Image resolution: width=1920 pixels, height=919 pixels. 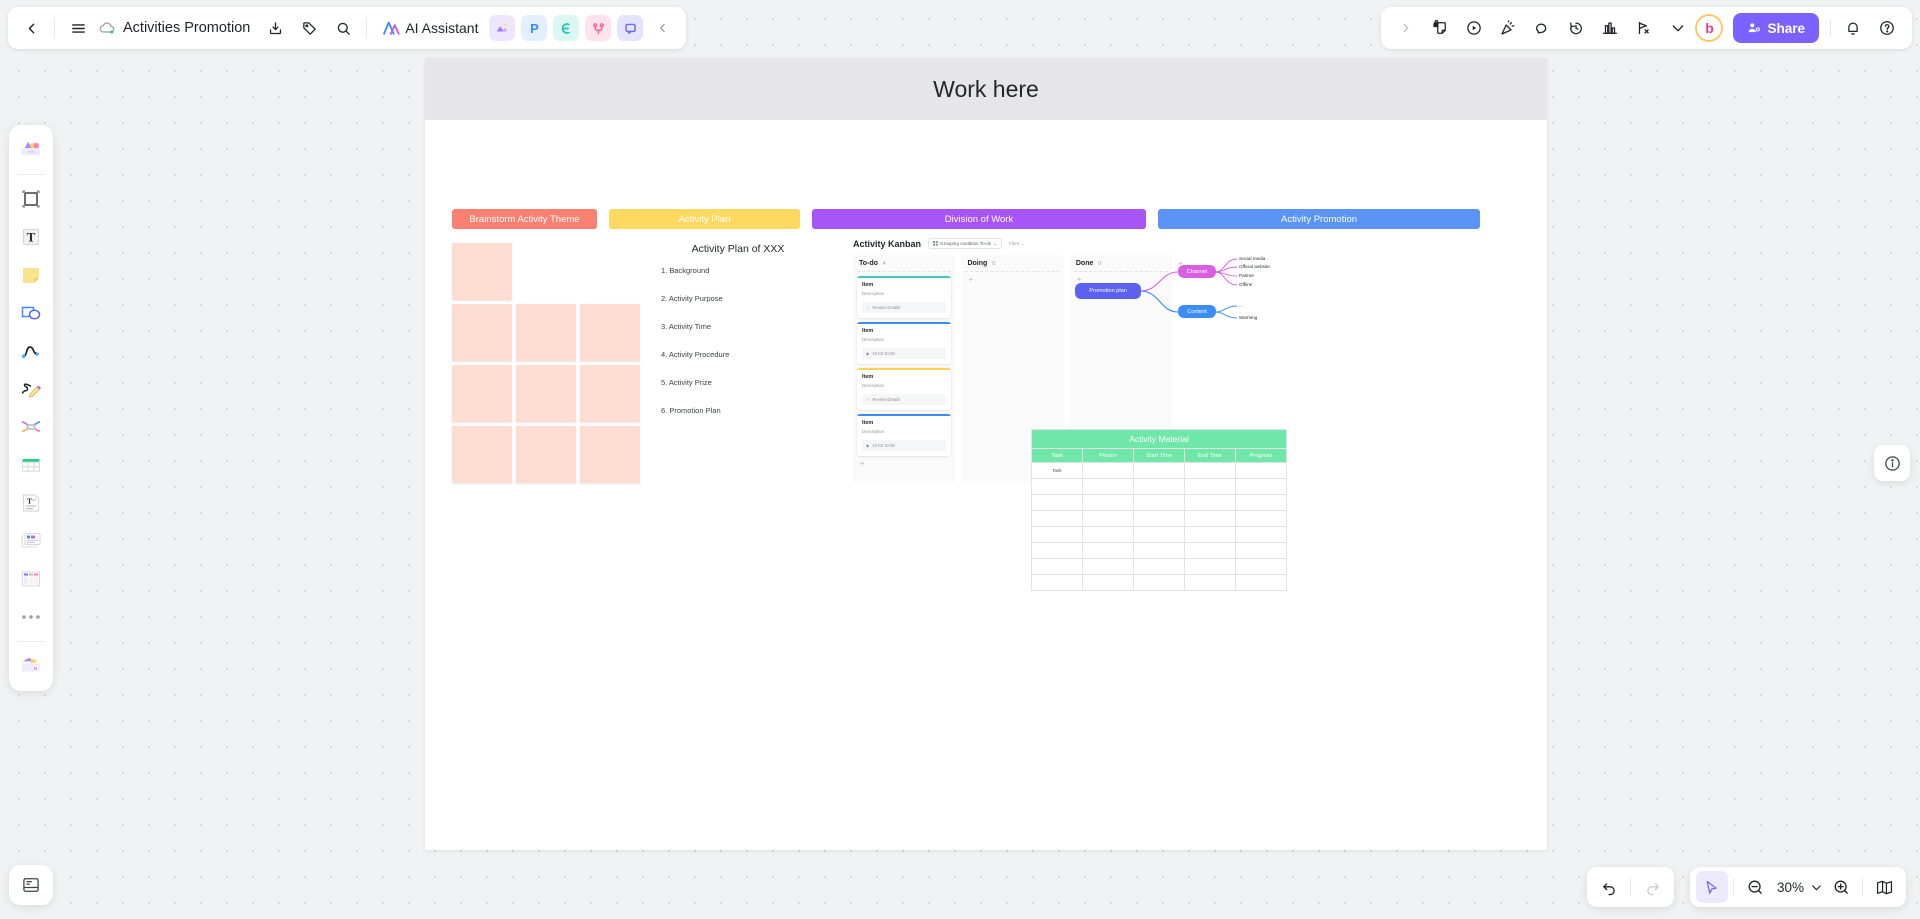 What do you see at coordinates (1711, 887) in the screenshot?
I see `select-pointer-tool` at bounding box center [1711, 887].